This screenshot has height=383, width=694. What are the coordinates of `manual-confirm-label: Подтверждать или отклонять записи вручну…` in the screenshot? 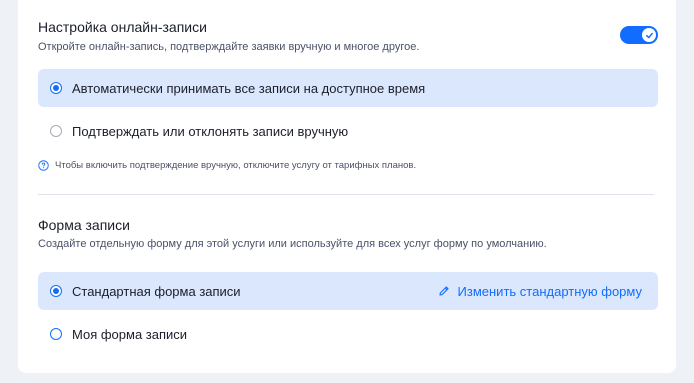 It's located at (210, 131).